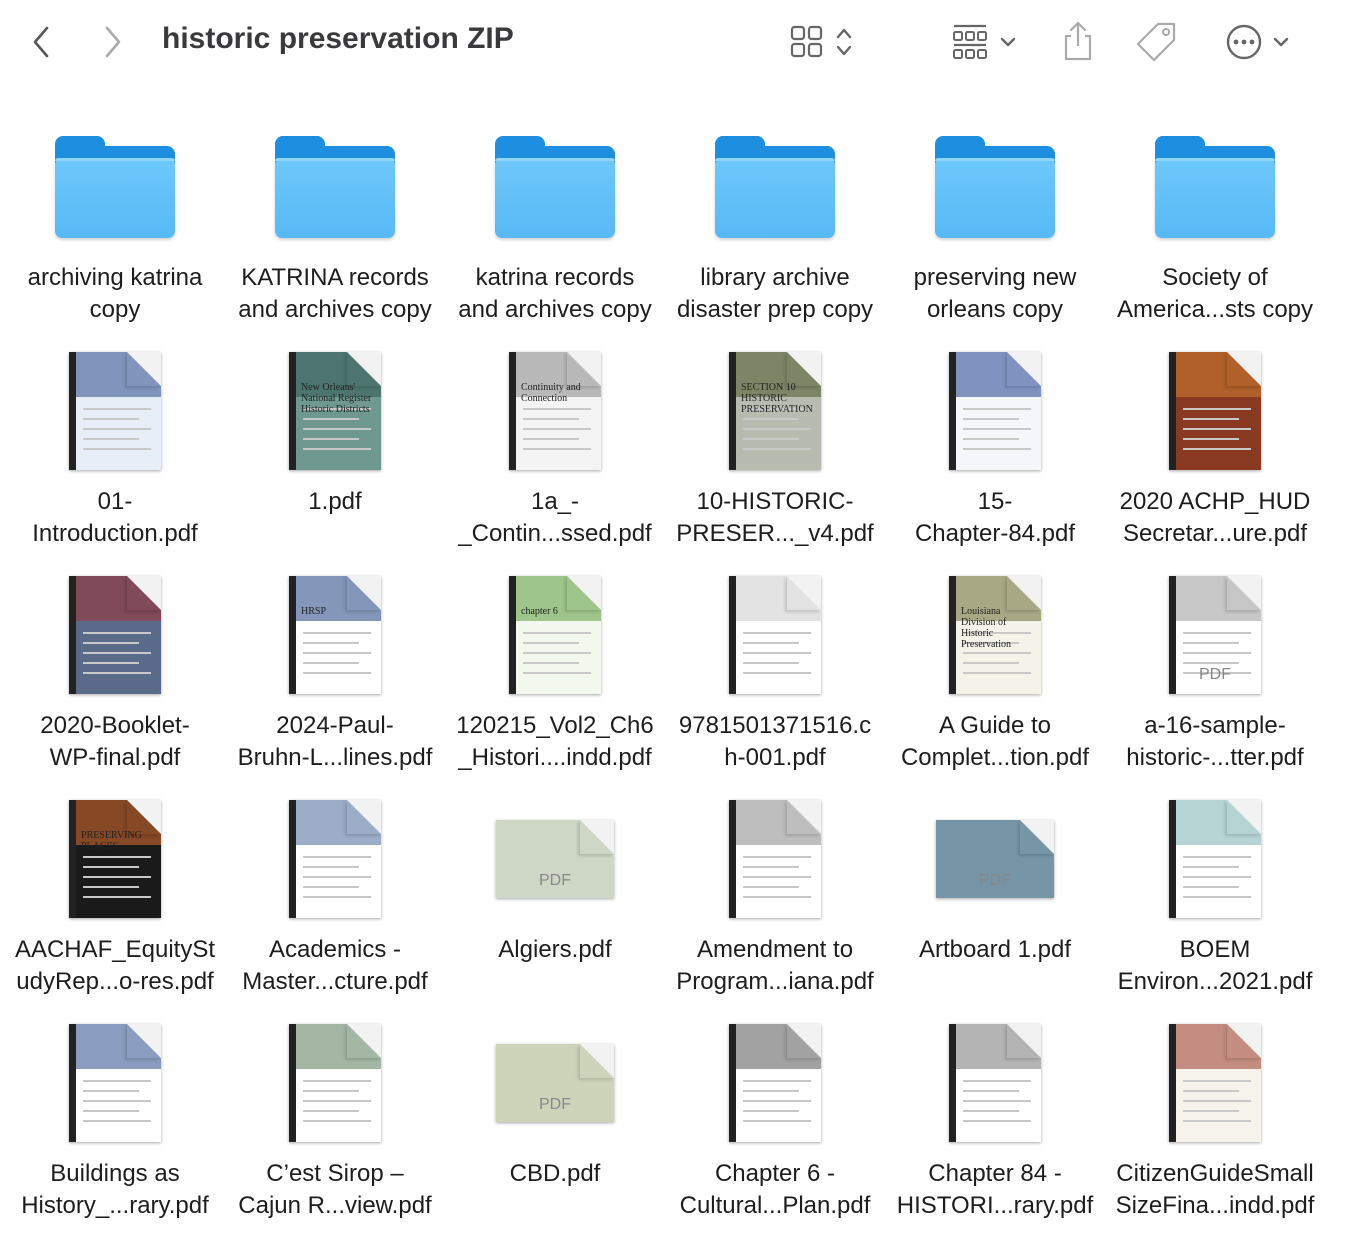  What do you see at coordinates (335, 1189) in the screenshot?
I see `file-name-label: C’est Sirop – Cajun R...view.pdf` at bounding box center [335, 1189].